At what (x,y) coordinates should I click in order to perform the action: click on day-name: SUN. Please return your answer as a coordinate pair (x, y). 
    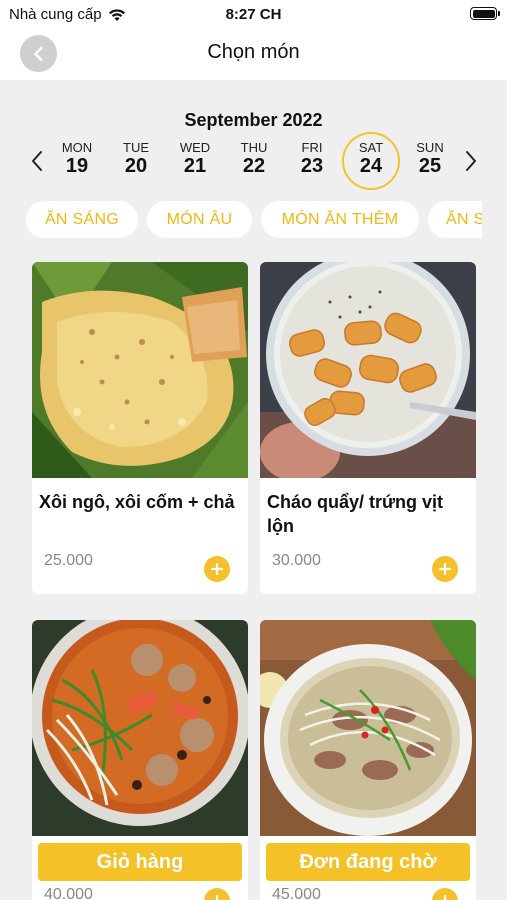
    Looking at the image, I should click on (430, 147).